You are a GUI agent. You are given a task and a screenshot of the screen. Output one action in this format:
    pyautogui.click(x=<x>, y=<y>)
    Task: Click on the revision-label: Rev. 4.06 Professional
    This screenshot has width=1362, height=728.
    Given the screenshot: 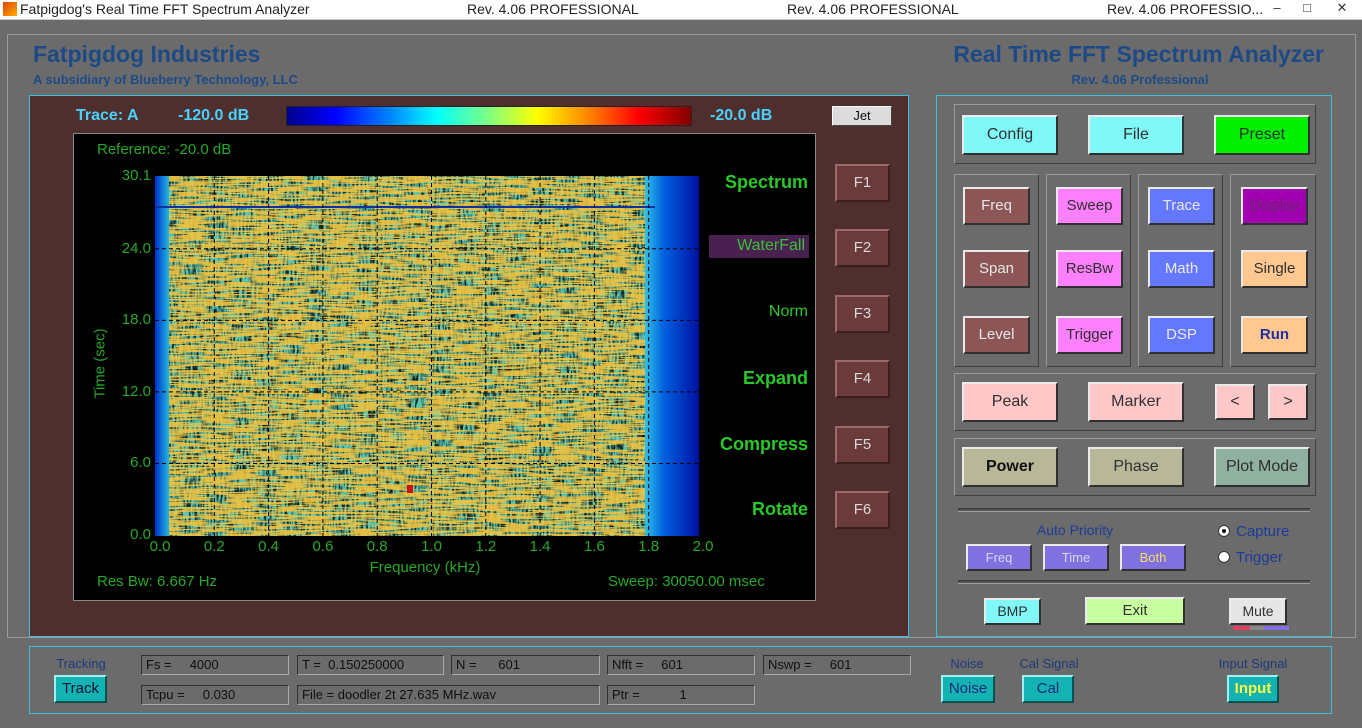 What is the action you would take?
    pyautogui.click(x=1140, y=79)
    